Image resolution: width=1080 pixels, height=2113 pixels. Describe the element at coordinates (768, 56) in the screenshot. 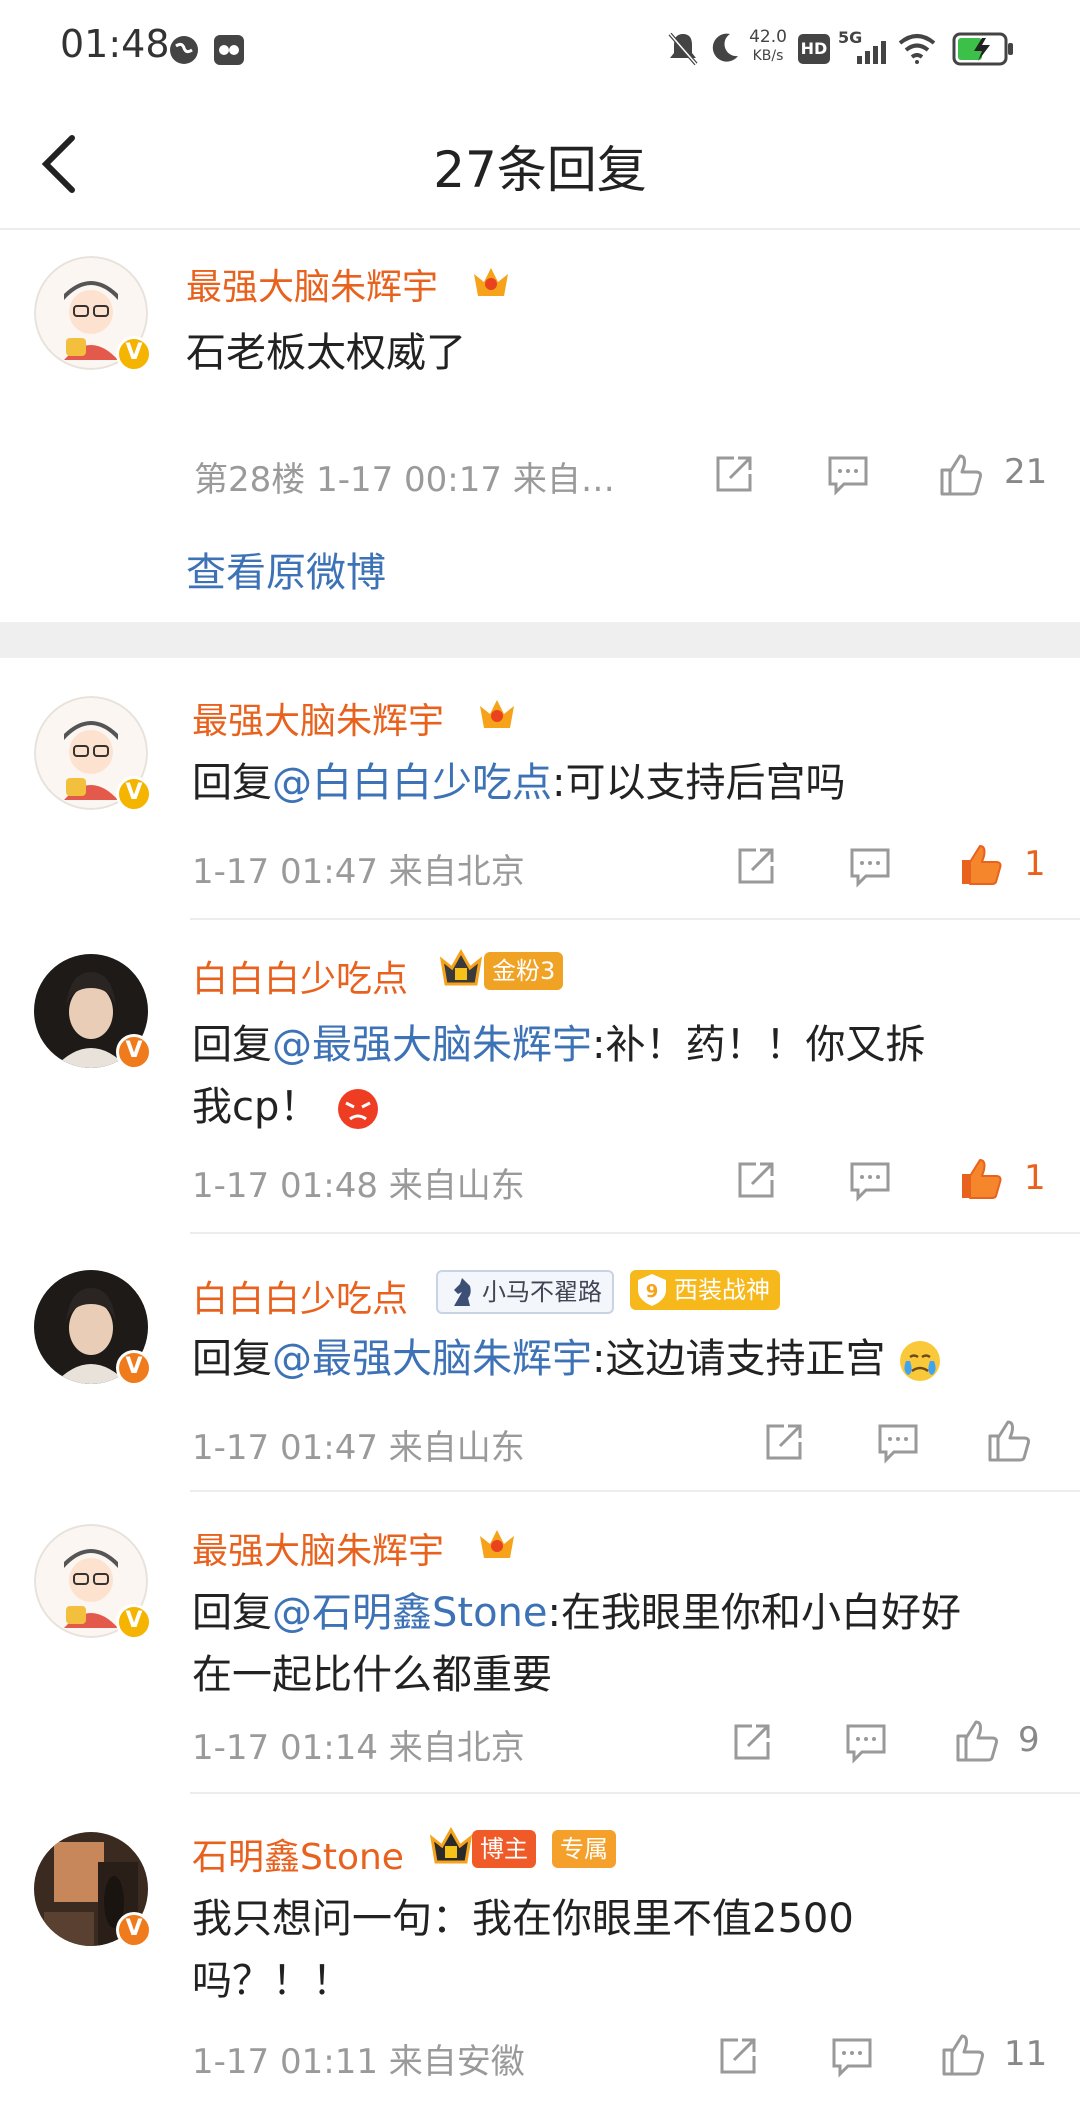

I see `net-speed-unit: KB/s` at that location.